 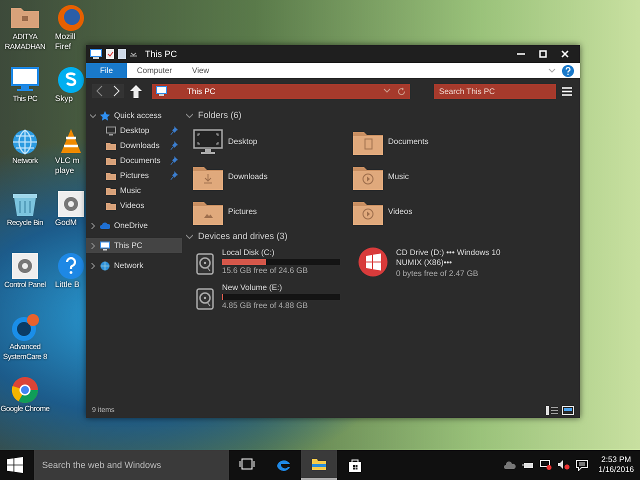 What do you see at coordinates (546, 465) in the screenshot?
I see `network-error-icon` at bounding box center [546, 465].